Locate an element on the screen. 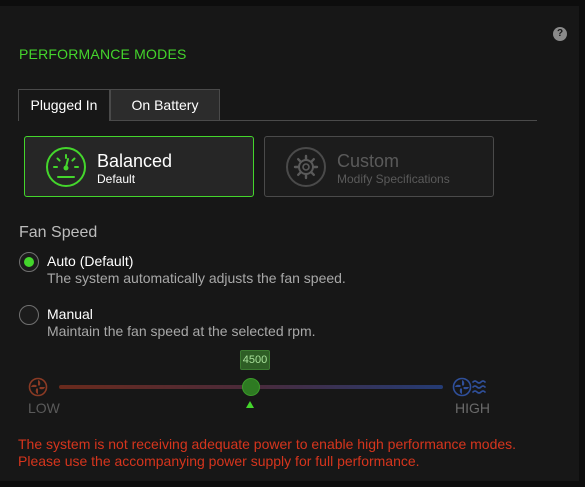  slider-value-badge: 4500 is located at coordinates (255, 360).